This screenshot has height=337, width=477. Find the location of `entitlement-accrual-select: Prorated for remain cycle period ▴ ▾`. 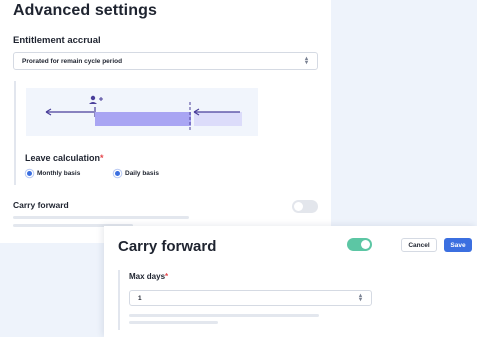

entitlement-accrual-select: Prorated for remain cycle period ▴ ▾ is located at coordinates (165, 61).